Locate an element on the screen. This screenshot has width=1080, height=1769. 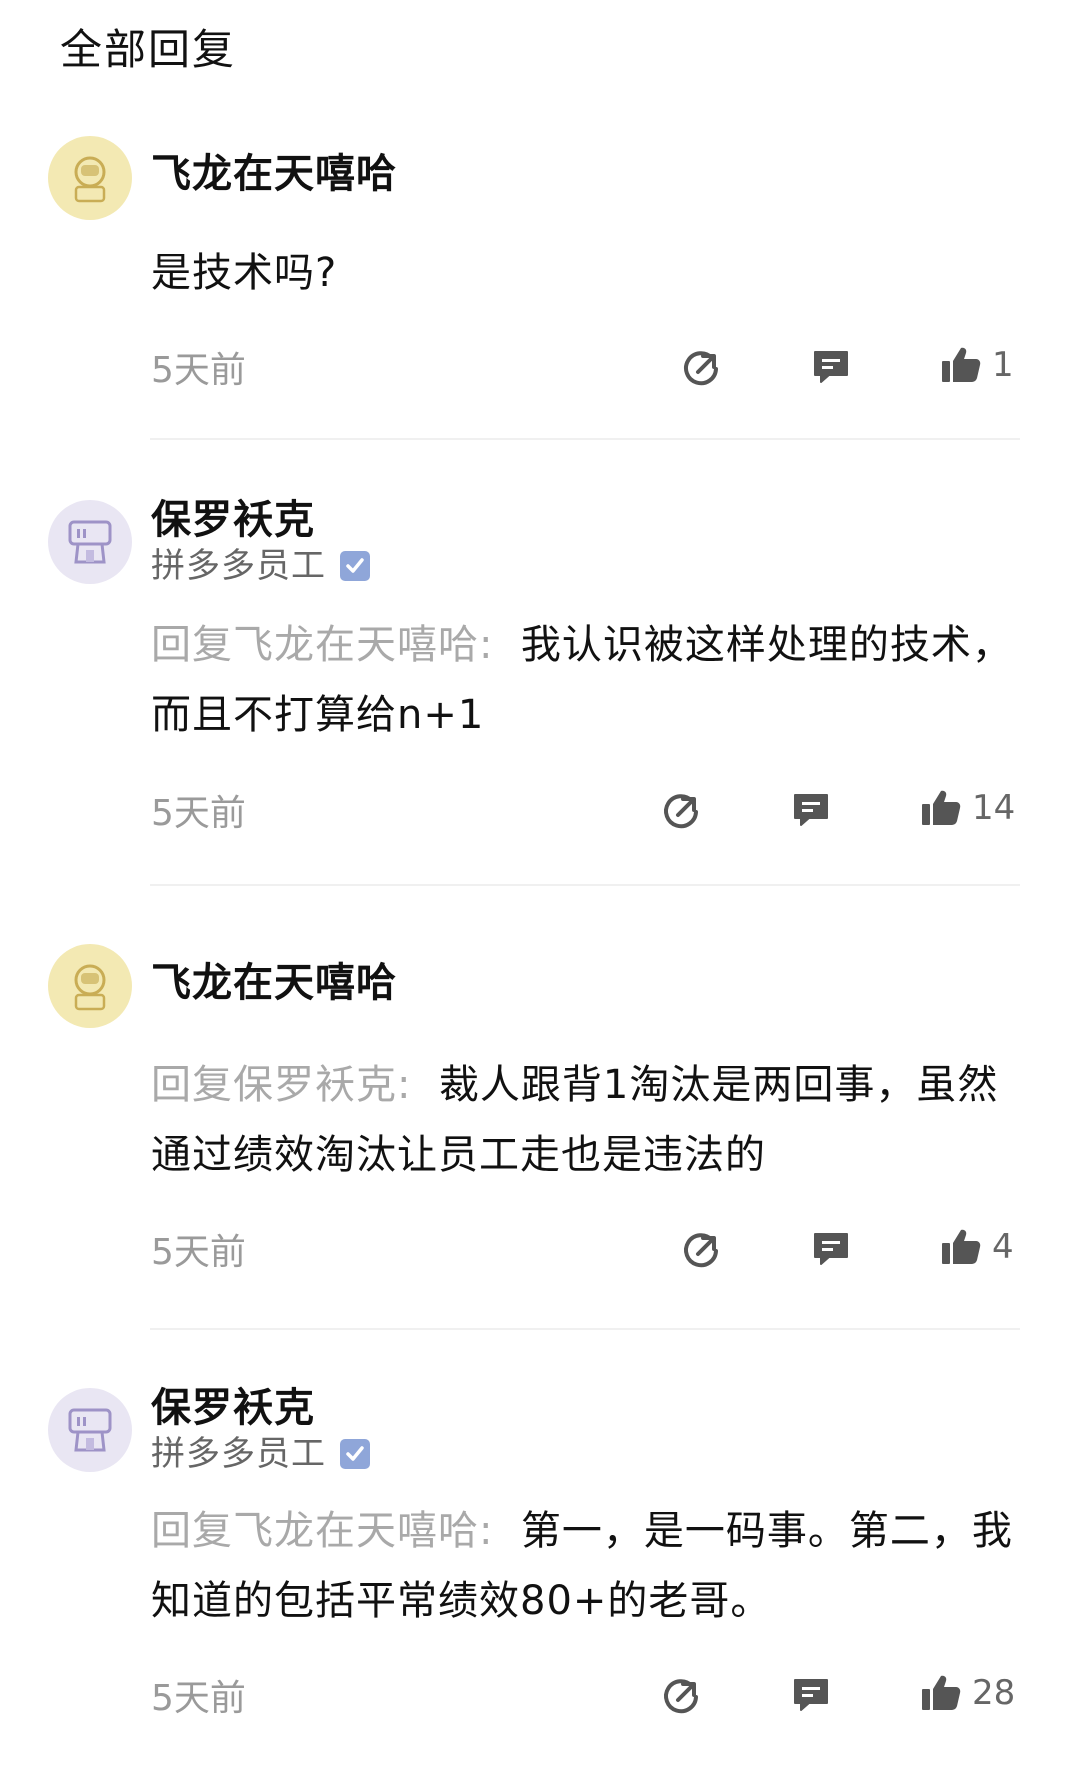
reply-prefix: 回复保罗袄克: is located at coordinates (281, 1085).